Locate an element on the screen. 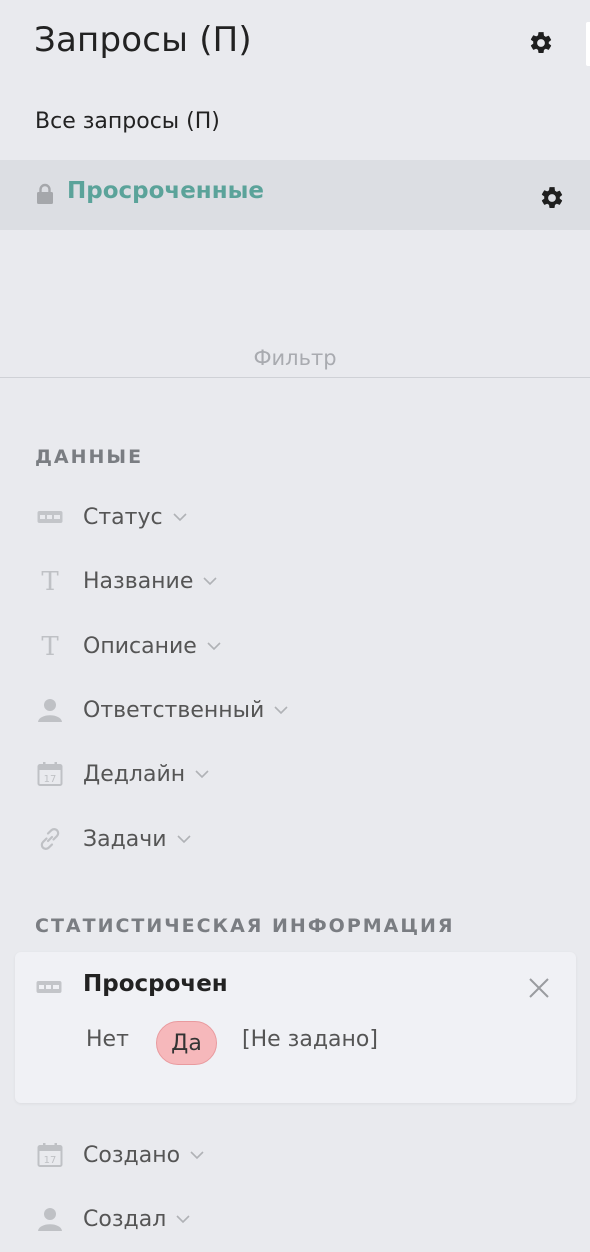 The width and height of the screenshot is (590, 1252). field-deadline: 17 Дедлайн is located at coordinates (122, 774).